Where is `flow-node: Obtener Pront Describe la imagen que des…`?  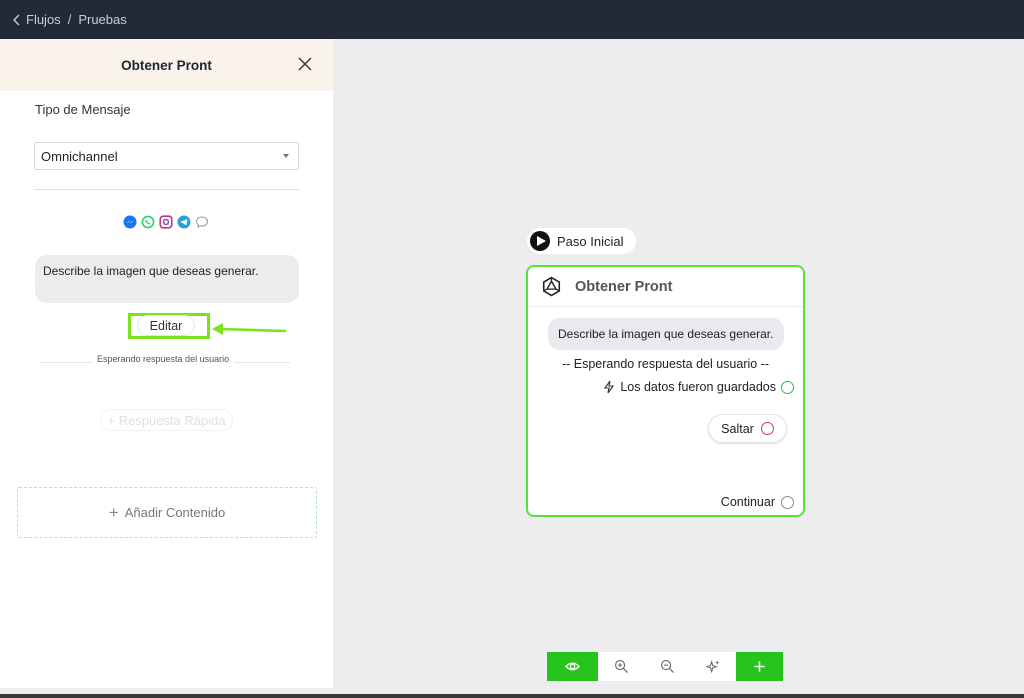 flow-node: Obtener Pront Describe la imagen que des… is located at coordinates (665, 391).